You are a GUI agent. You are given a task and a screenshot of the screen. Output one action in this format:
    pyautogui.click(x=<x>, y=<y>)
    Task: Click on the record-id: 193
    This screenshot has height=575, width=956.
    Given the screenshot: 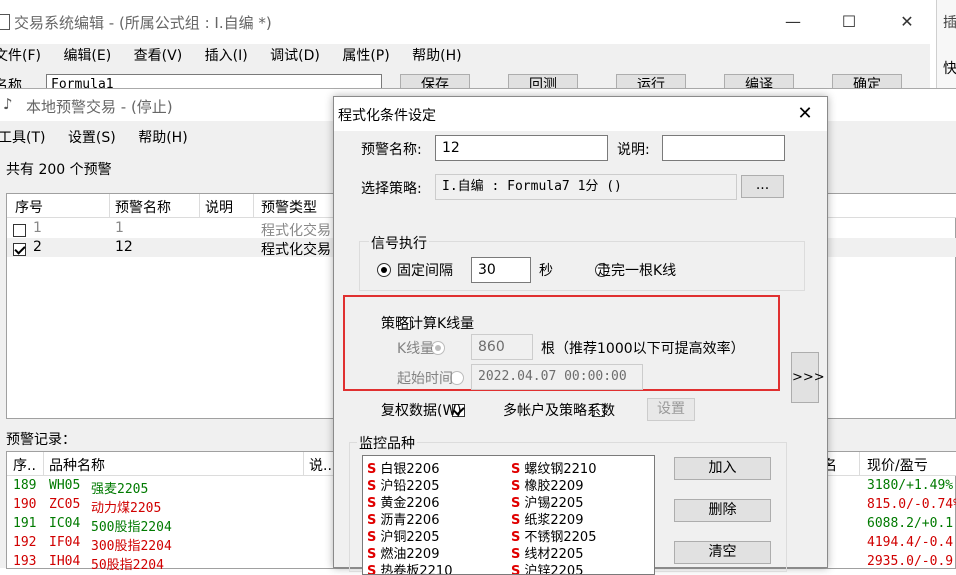 What is the action you would take?
    pyautogui.click(x=25, y=561)
    